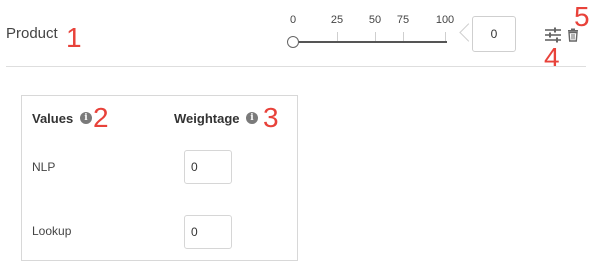  What do you see at coordinates (271, 117) in the screenshot?
I see `annotation-3: 3` at bounding box center [271, 117].